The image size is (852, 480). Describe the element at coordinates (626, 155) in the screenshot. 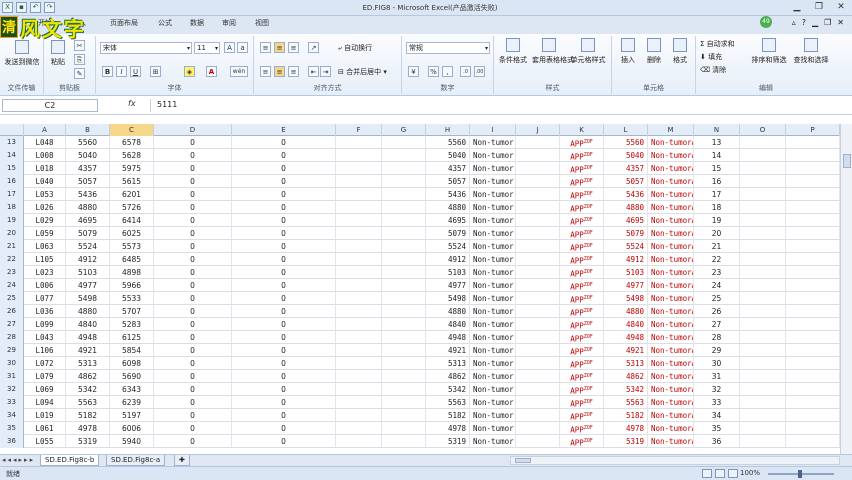

I see `cell-l: 5040` at that location.